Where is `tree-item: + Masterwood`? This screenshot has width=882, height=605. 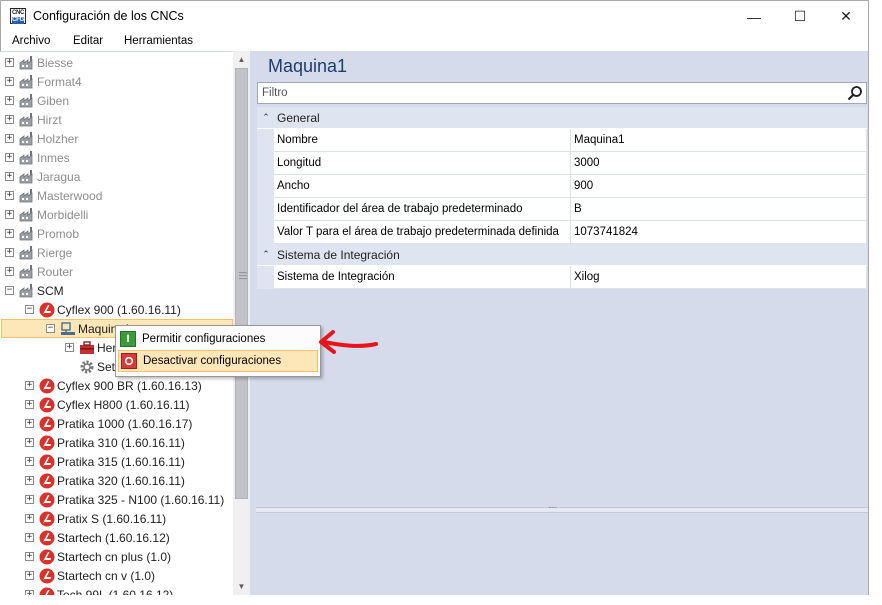
tree-item: + Masterwood is located at coordinates (53, 195).